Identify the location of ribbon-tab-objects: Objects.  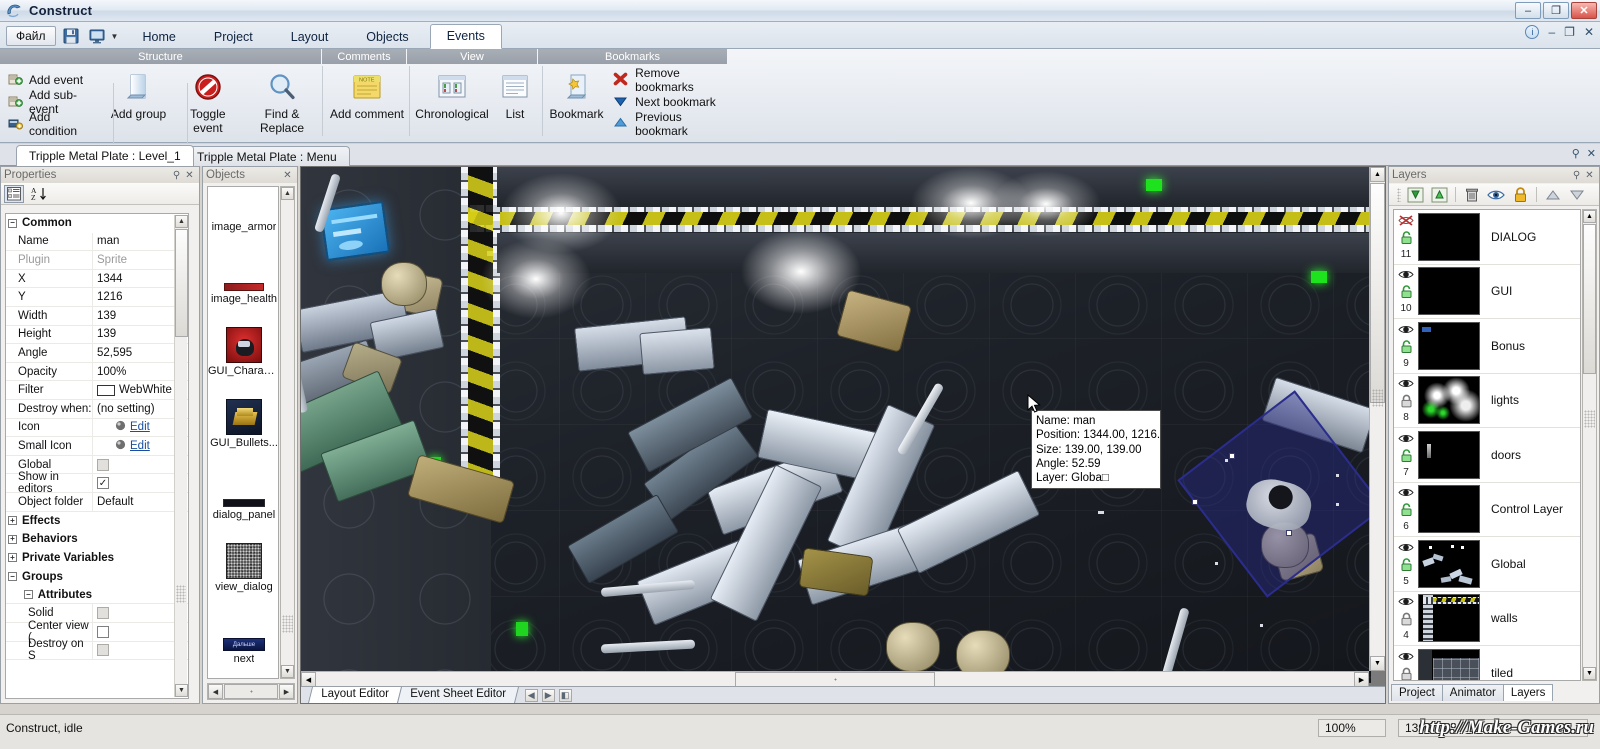
(387, 37).